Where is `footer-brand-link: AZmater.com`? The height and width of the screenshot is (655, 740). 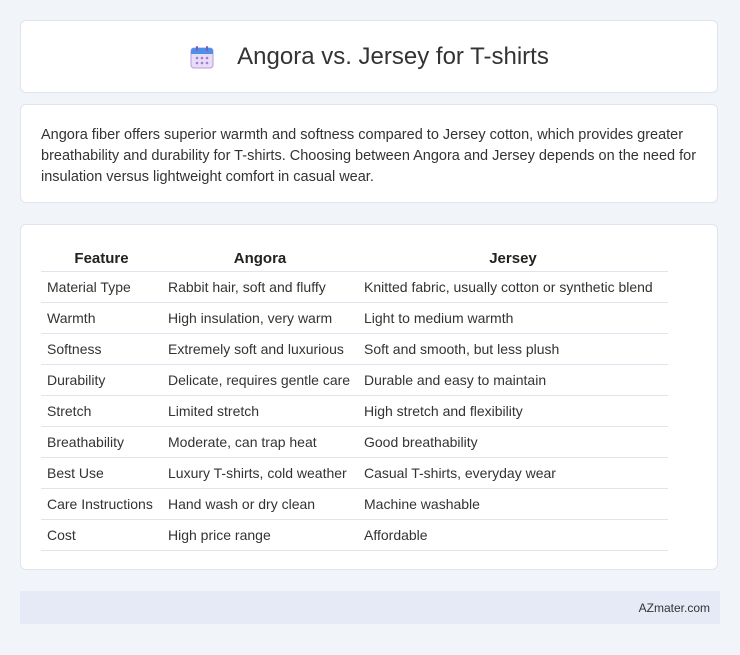 footer-brand-link: AZmater.com is located at coordinates (674, 608).